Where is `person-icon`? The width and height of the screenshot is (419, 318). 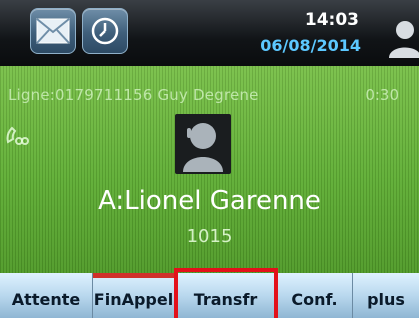
person-icon is located at coordinates (203, 147).